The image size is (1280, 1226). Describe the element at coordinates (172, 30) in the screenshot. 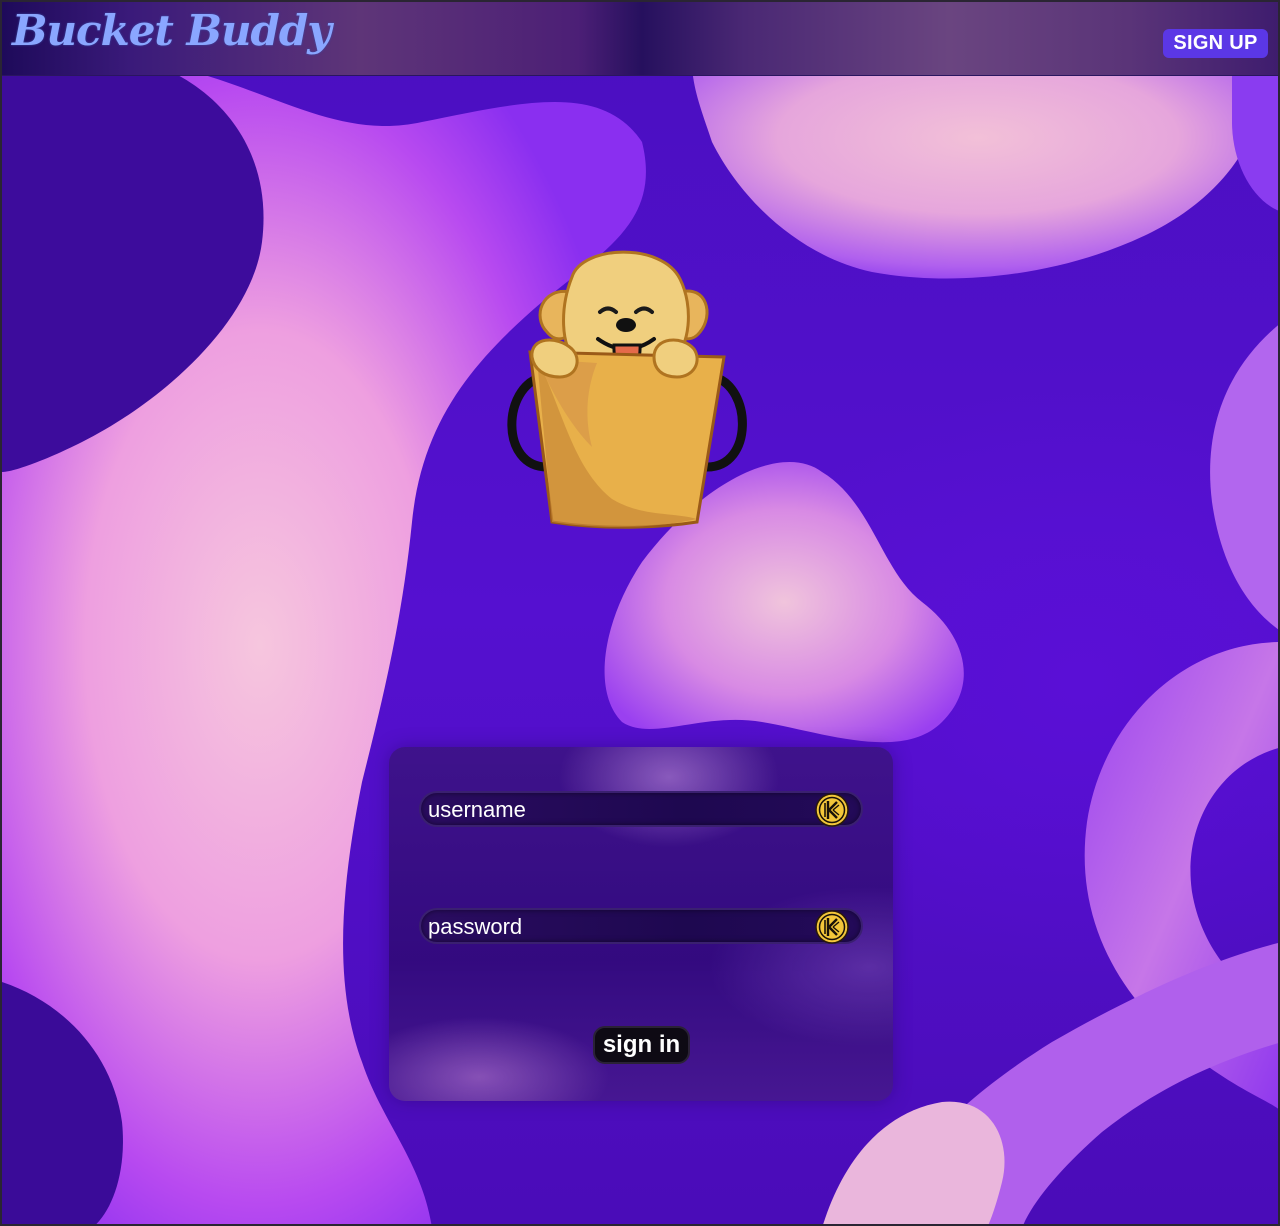

I see `app-logo: Bucket Buddy` at that location.